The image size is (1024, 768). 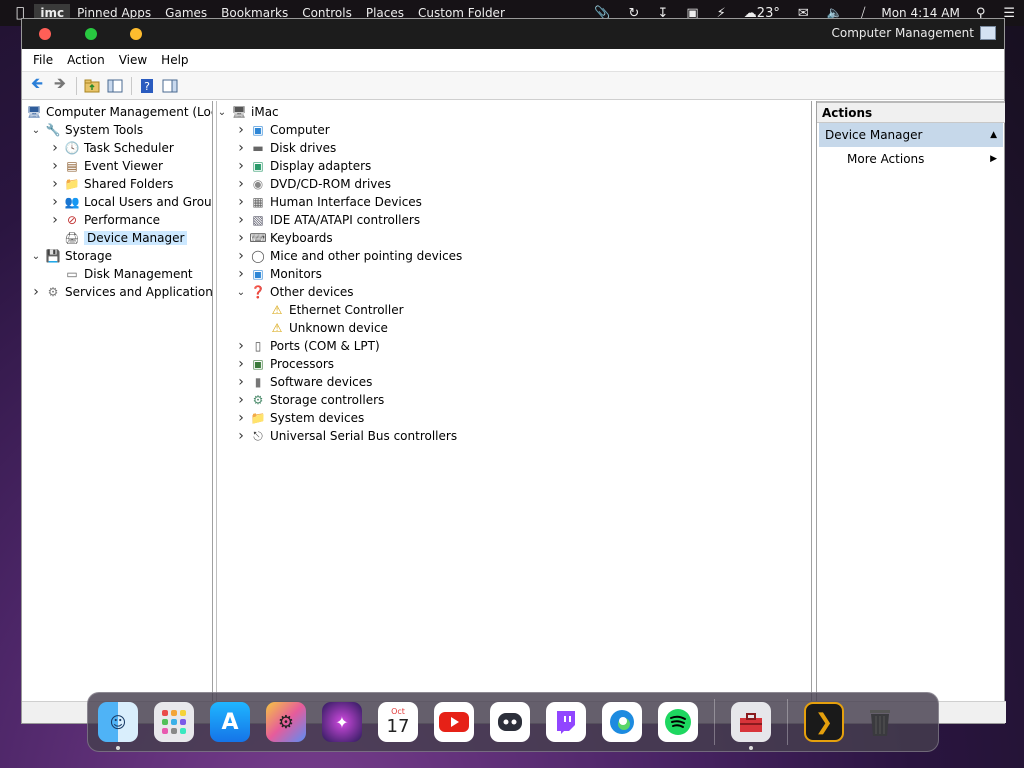 I want to click on device-item: ⚠ Ethernet Controller, so click(x=328, y=310).